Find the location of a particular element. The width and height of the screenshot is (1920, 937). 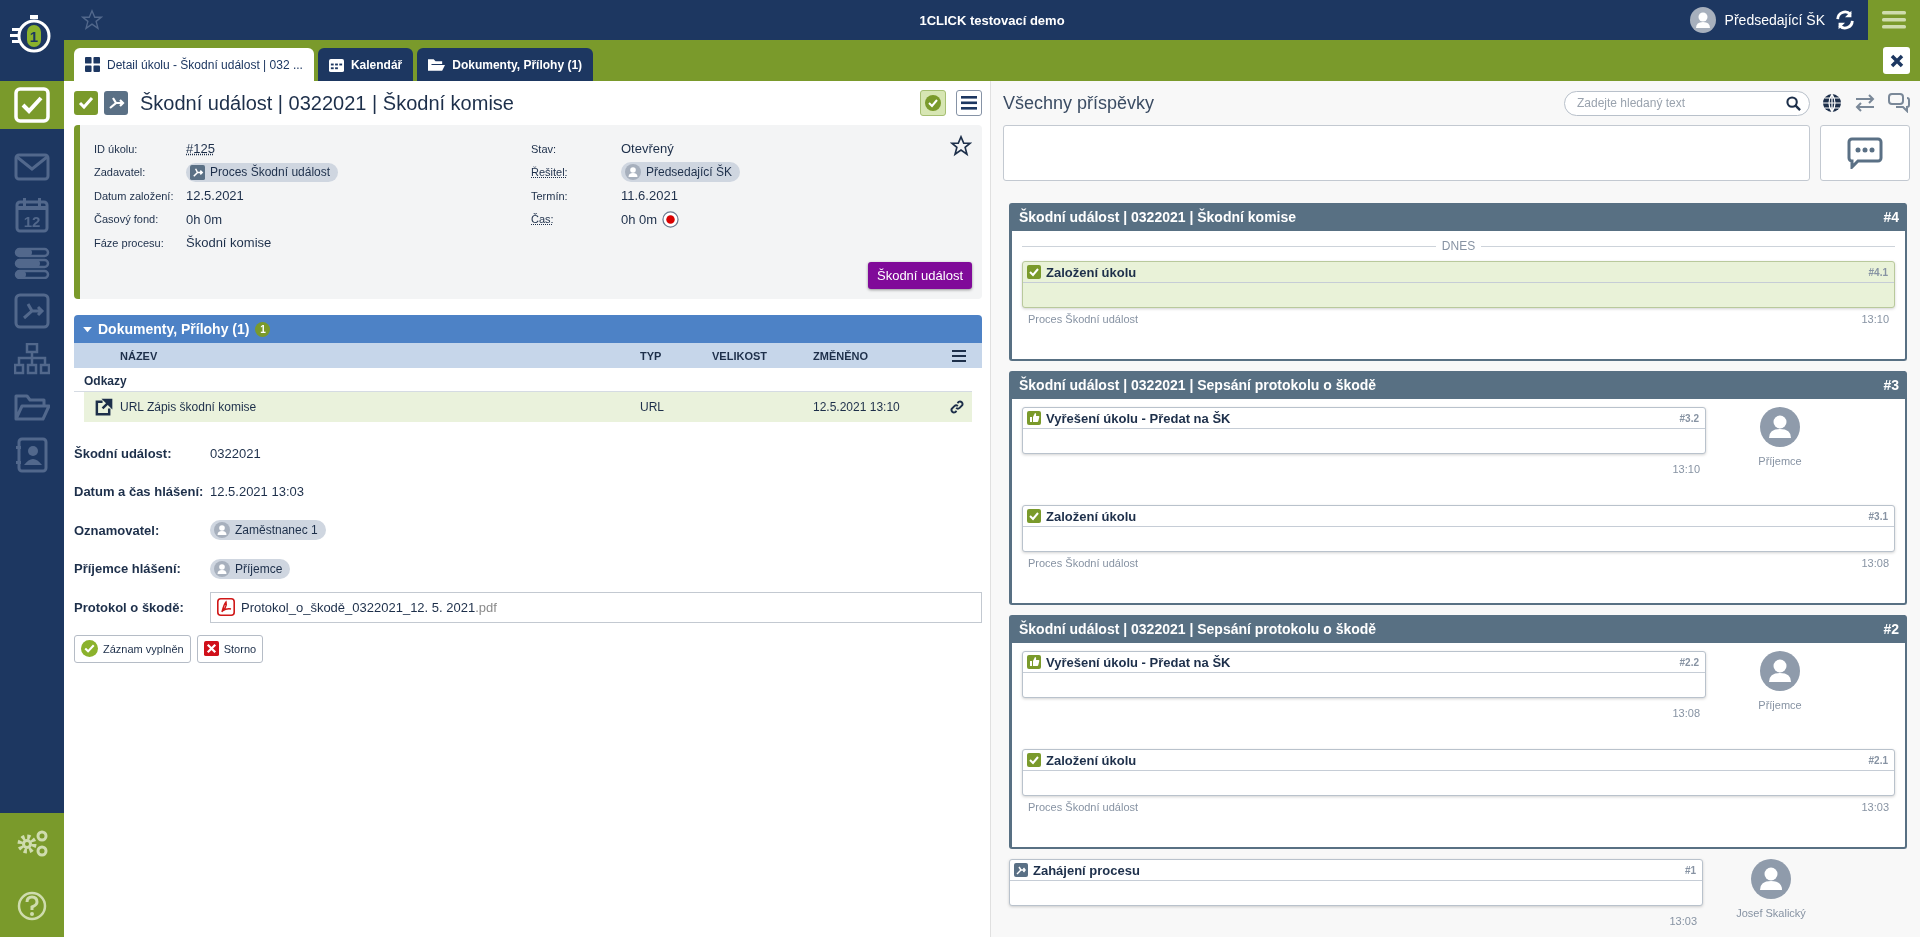

column-header: NÁZEV is located at coordinates (380, 355).